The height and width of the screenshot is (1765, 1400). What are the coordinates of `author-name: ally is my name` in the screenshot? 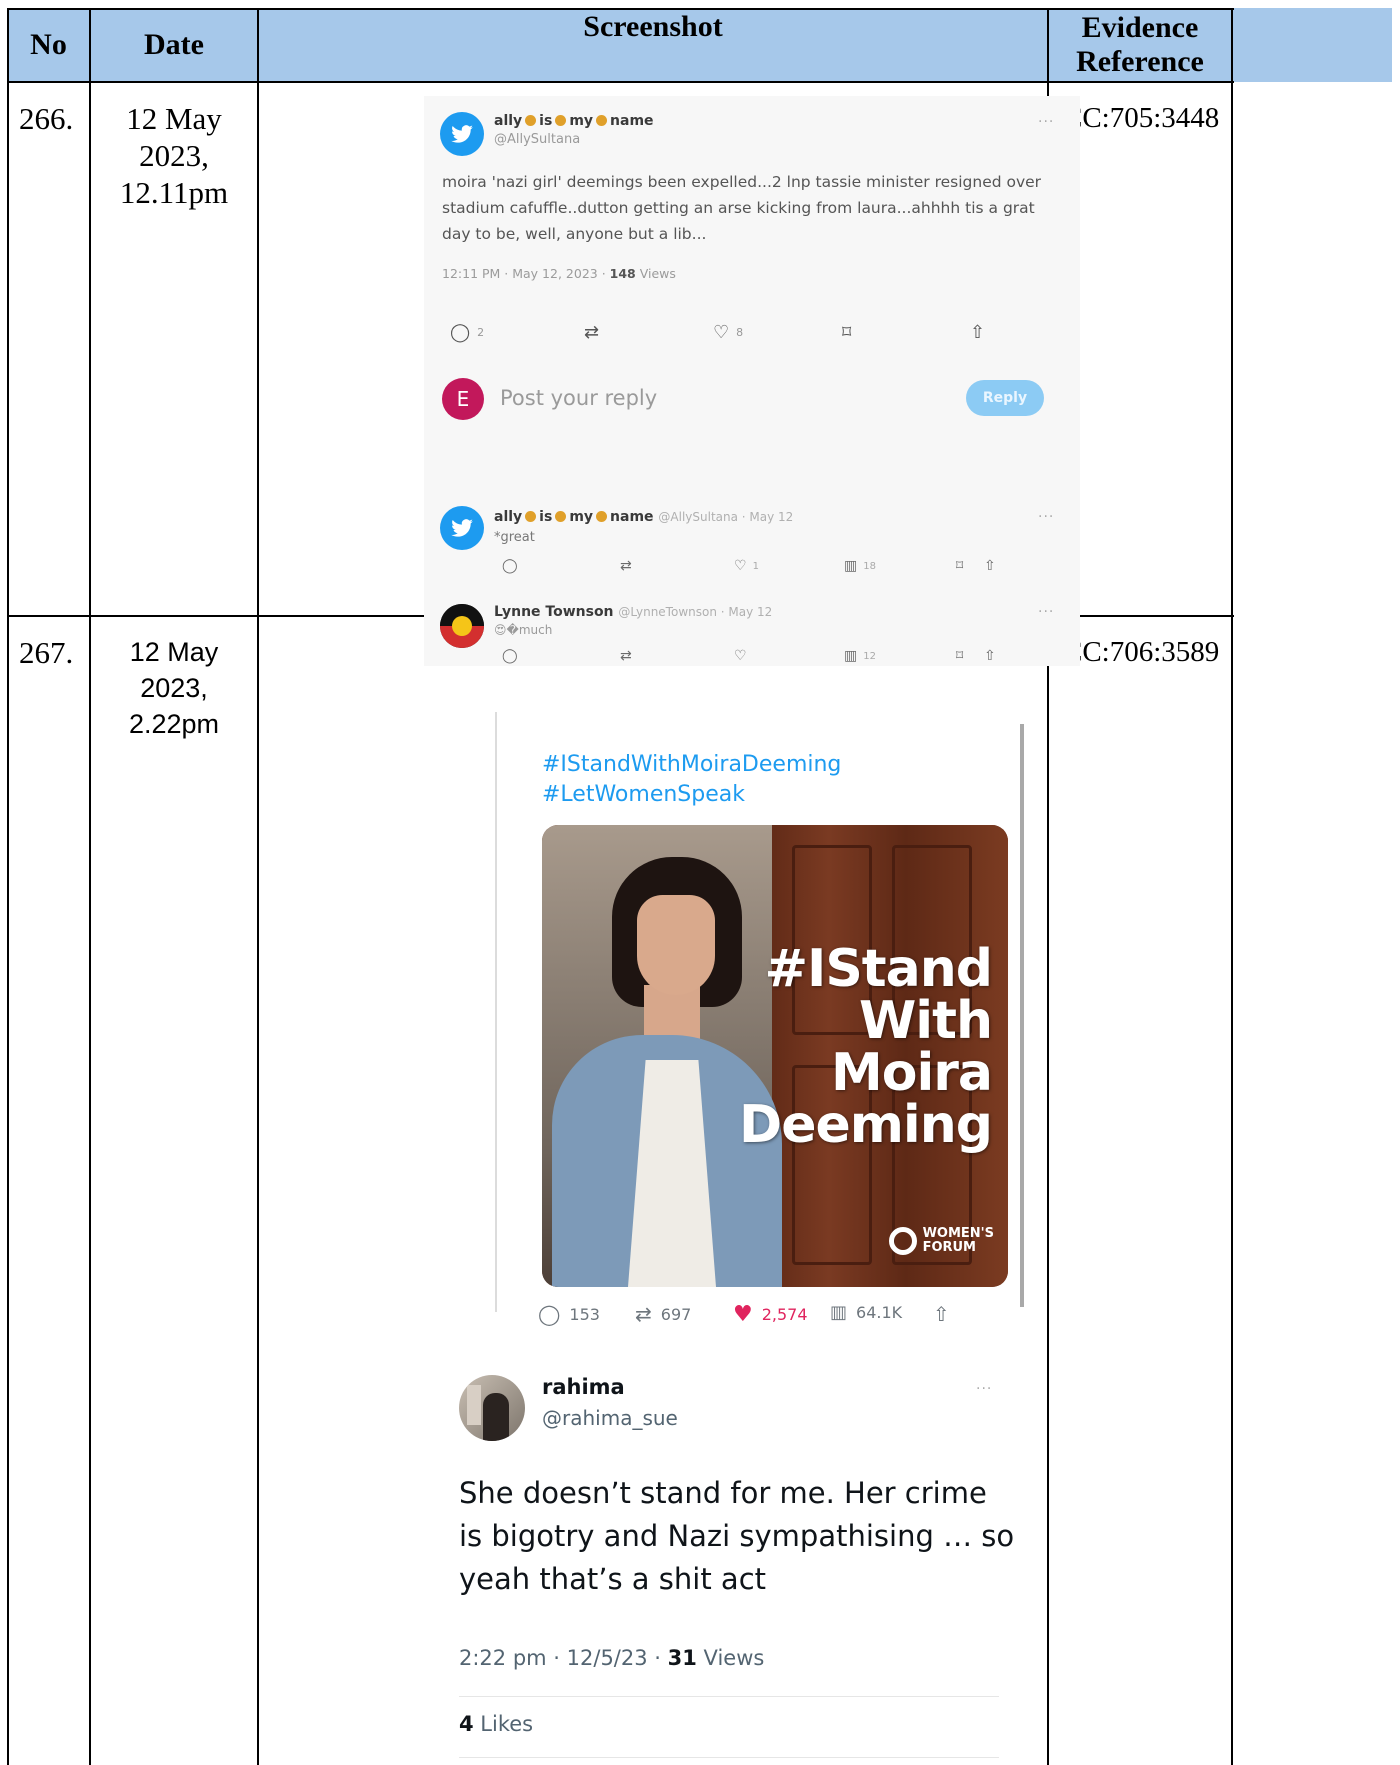 It's located at (574, 121).